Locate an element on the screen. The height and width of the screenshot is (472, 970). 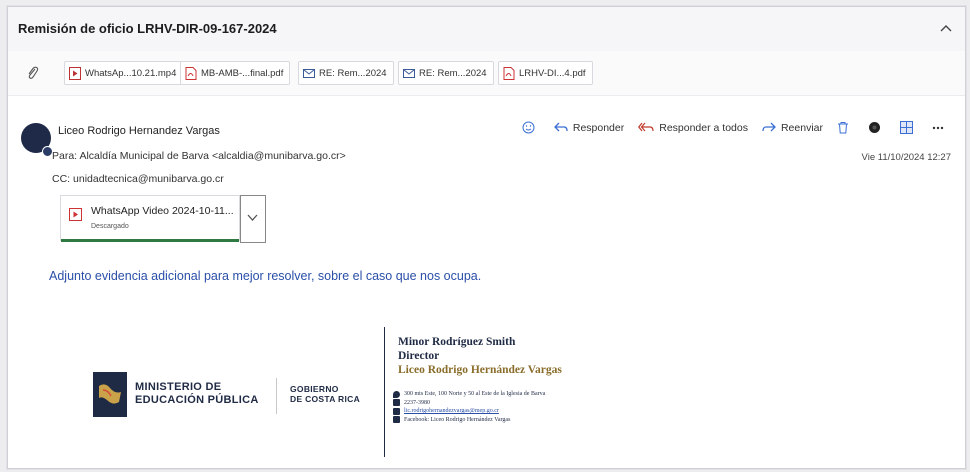
attachment-label: LRHV-DI...4.pdf is located at coordinates (552, 73).